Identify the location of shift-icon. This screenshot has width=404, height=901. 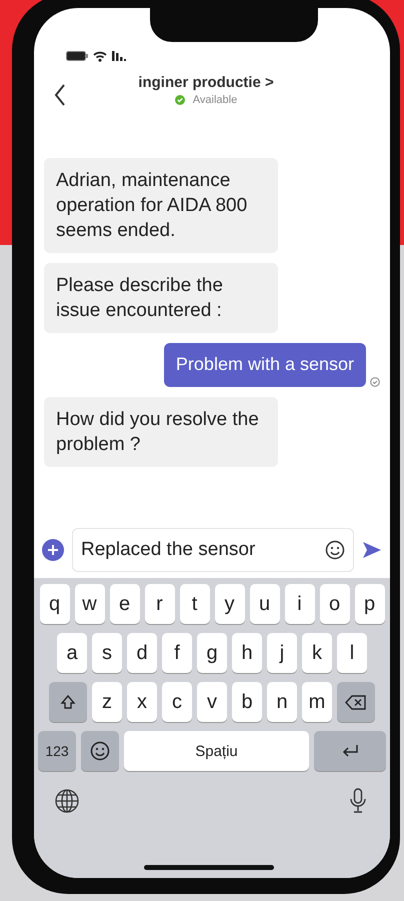
(68, 702).